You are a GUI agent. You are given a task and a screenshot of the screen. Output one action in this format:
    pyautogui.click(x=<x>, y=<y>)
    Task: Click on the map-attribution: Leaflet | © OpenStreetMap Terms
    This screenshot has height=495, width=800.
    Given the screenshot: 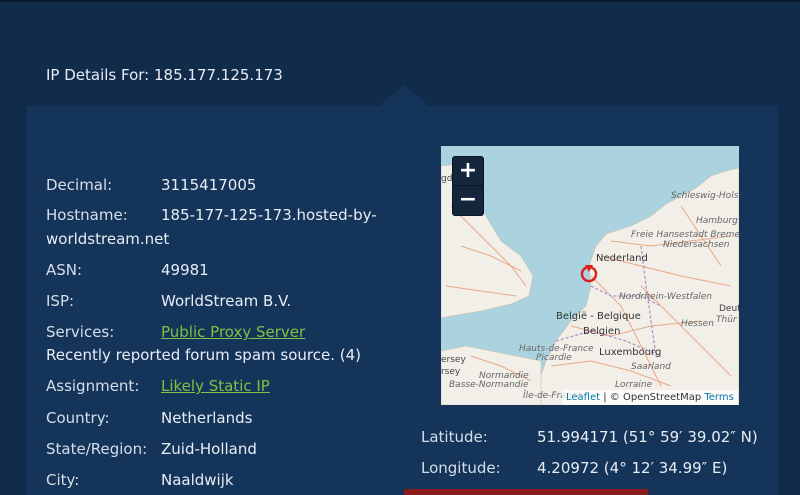 What is the action you would take?
    pyautogui.click(x=650, y=397)
    